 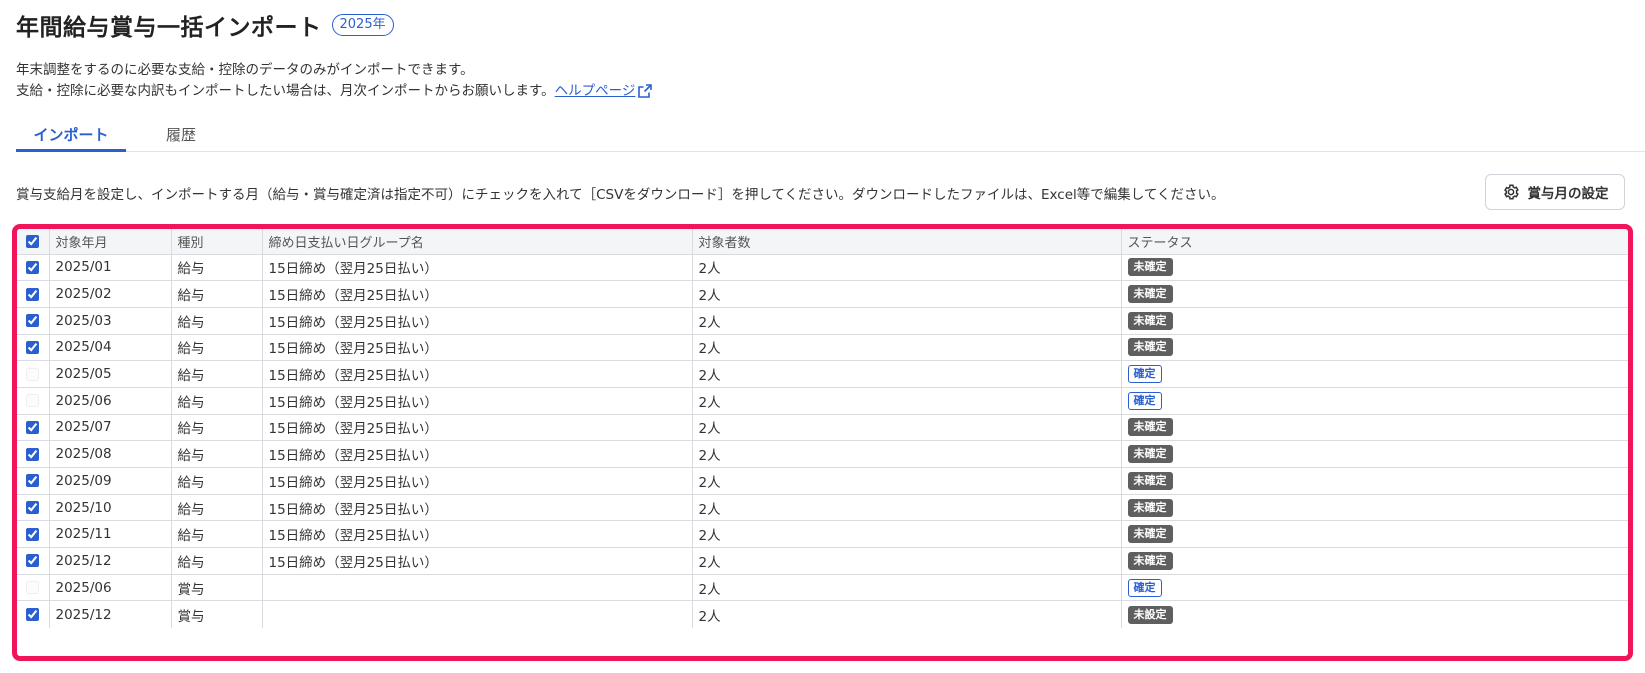 I want to click on page-title: 年間給与賞与一括インポート, so click(x=169, y=28).